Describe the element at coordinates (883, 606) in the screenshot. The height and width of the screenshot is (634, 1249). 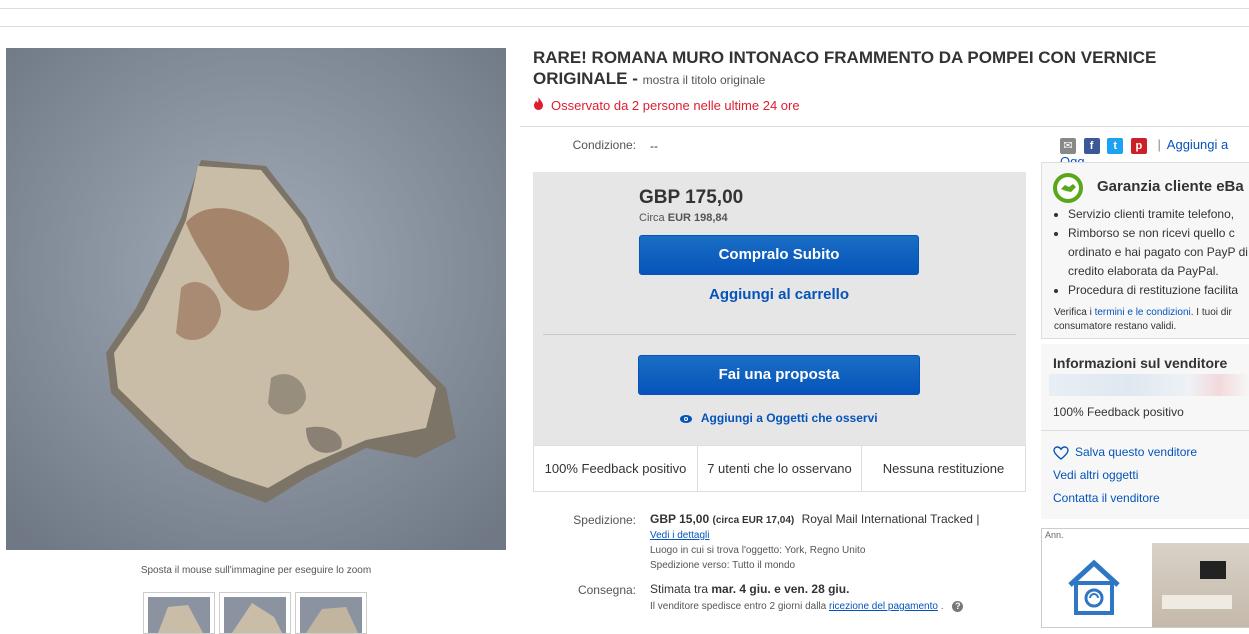
I see `payment-receipt-link: ricezione del pagamento` at that location.